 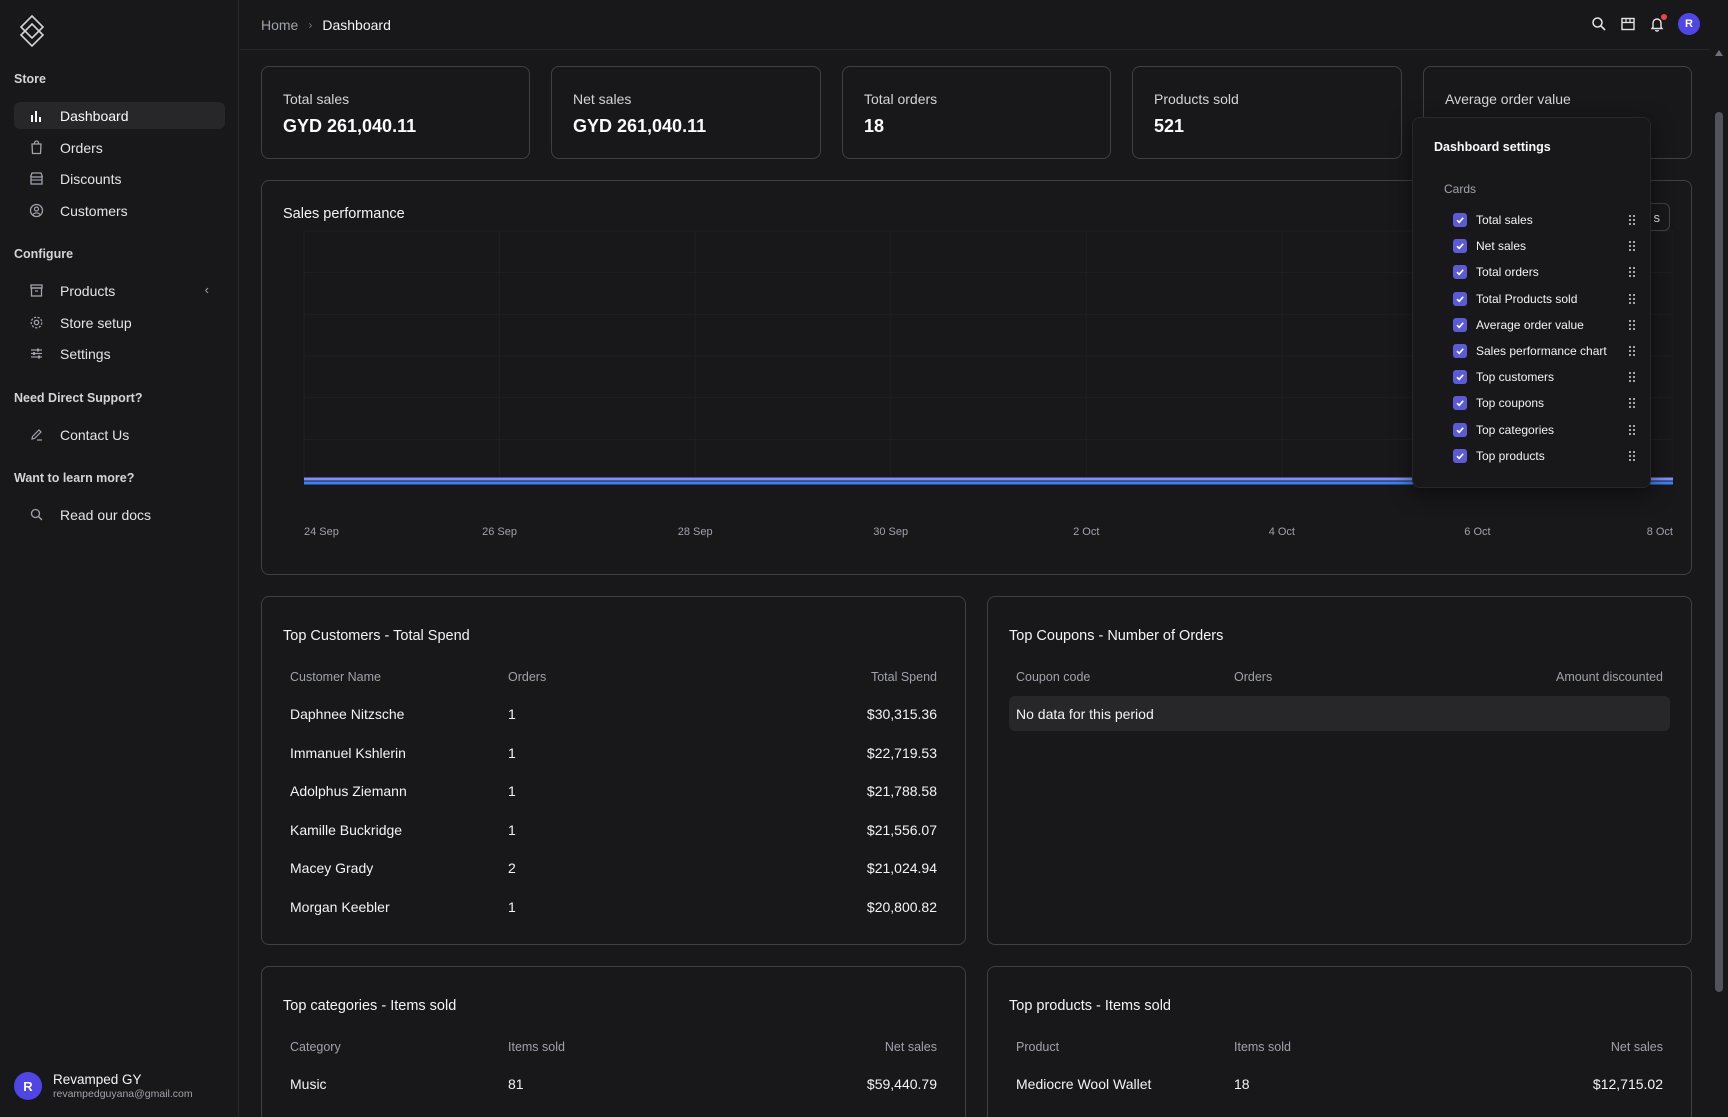 I want to click on breadcrumb-current: Dashboard, so click(x=356, y=25).